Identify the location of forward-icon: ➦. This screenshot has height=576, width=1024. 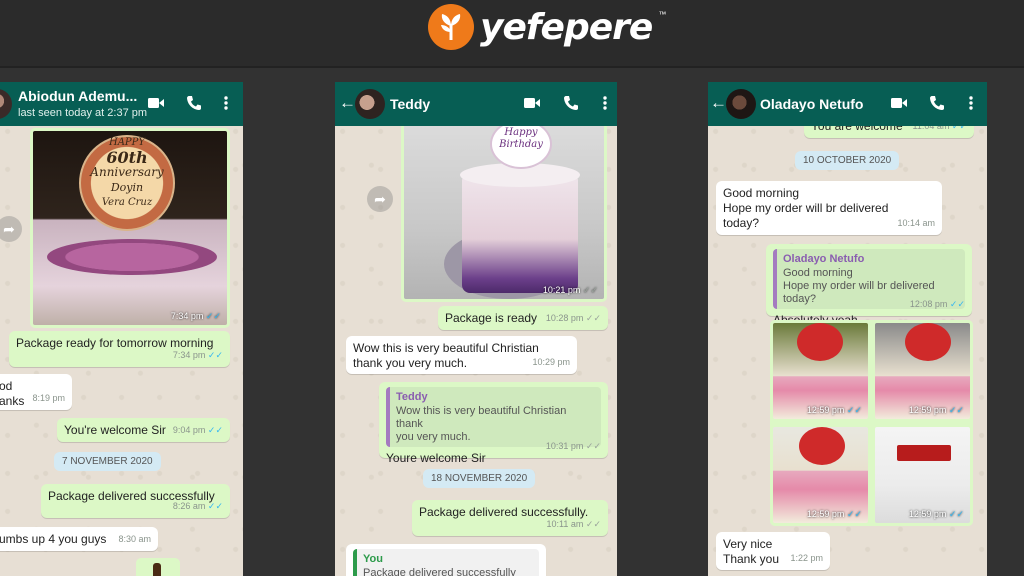
(380, 199).